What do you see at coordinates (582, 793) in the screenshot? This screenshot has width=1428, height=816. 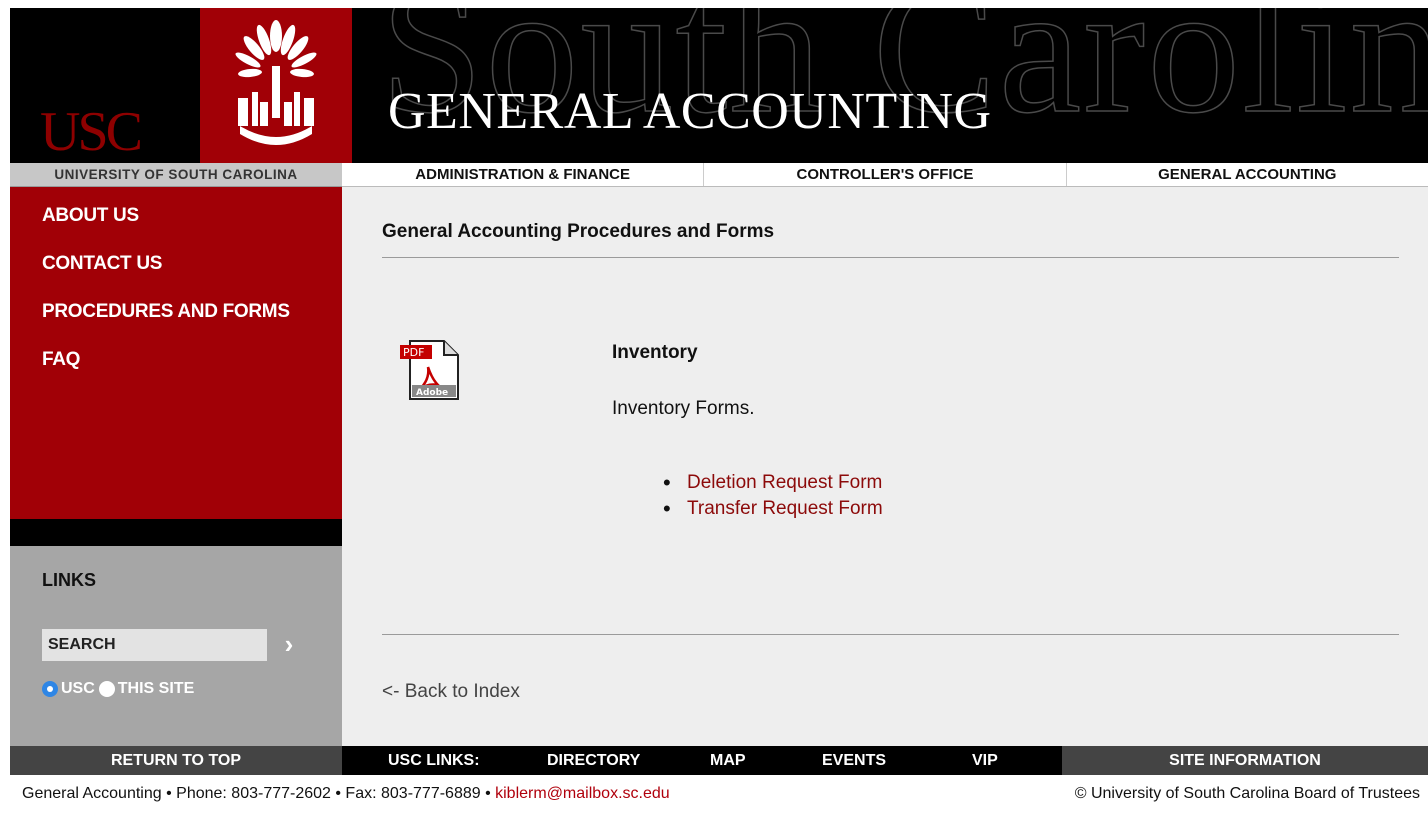 I see `email-link: kiblerm@mailbox.sc.edu` at bounding box center [582, 793].